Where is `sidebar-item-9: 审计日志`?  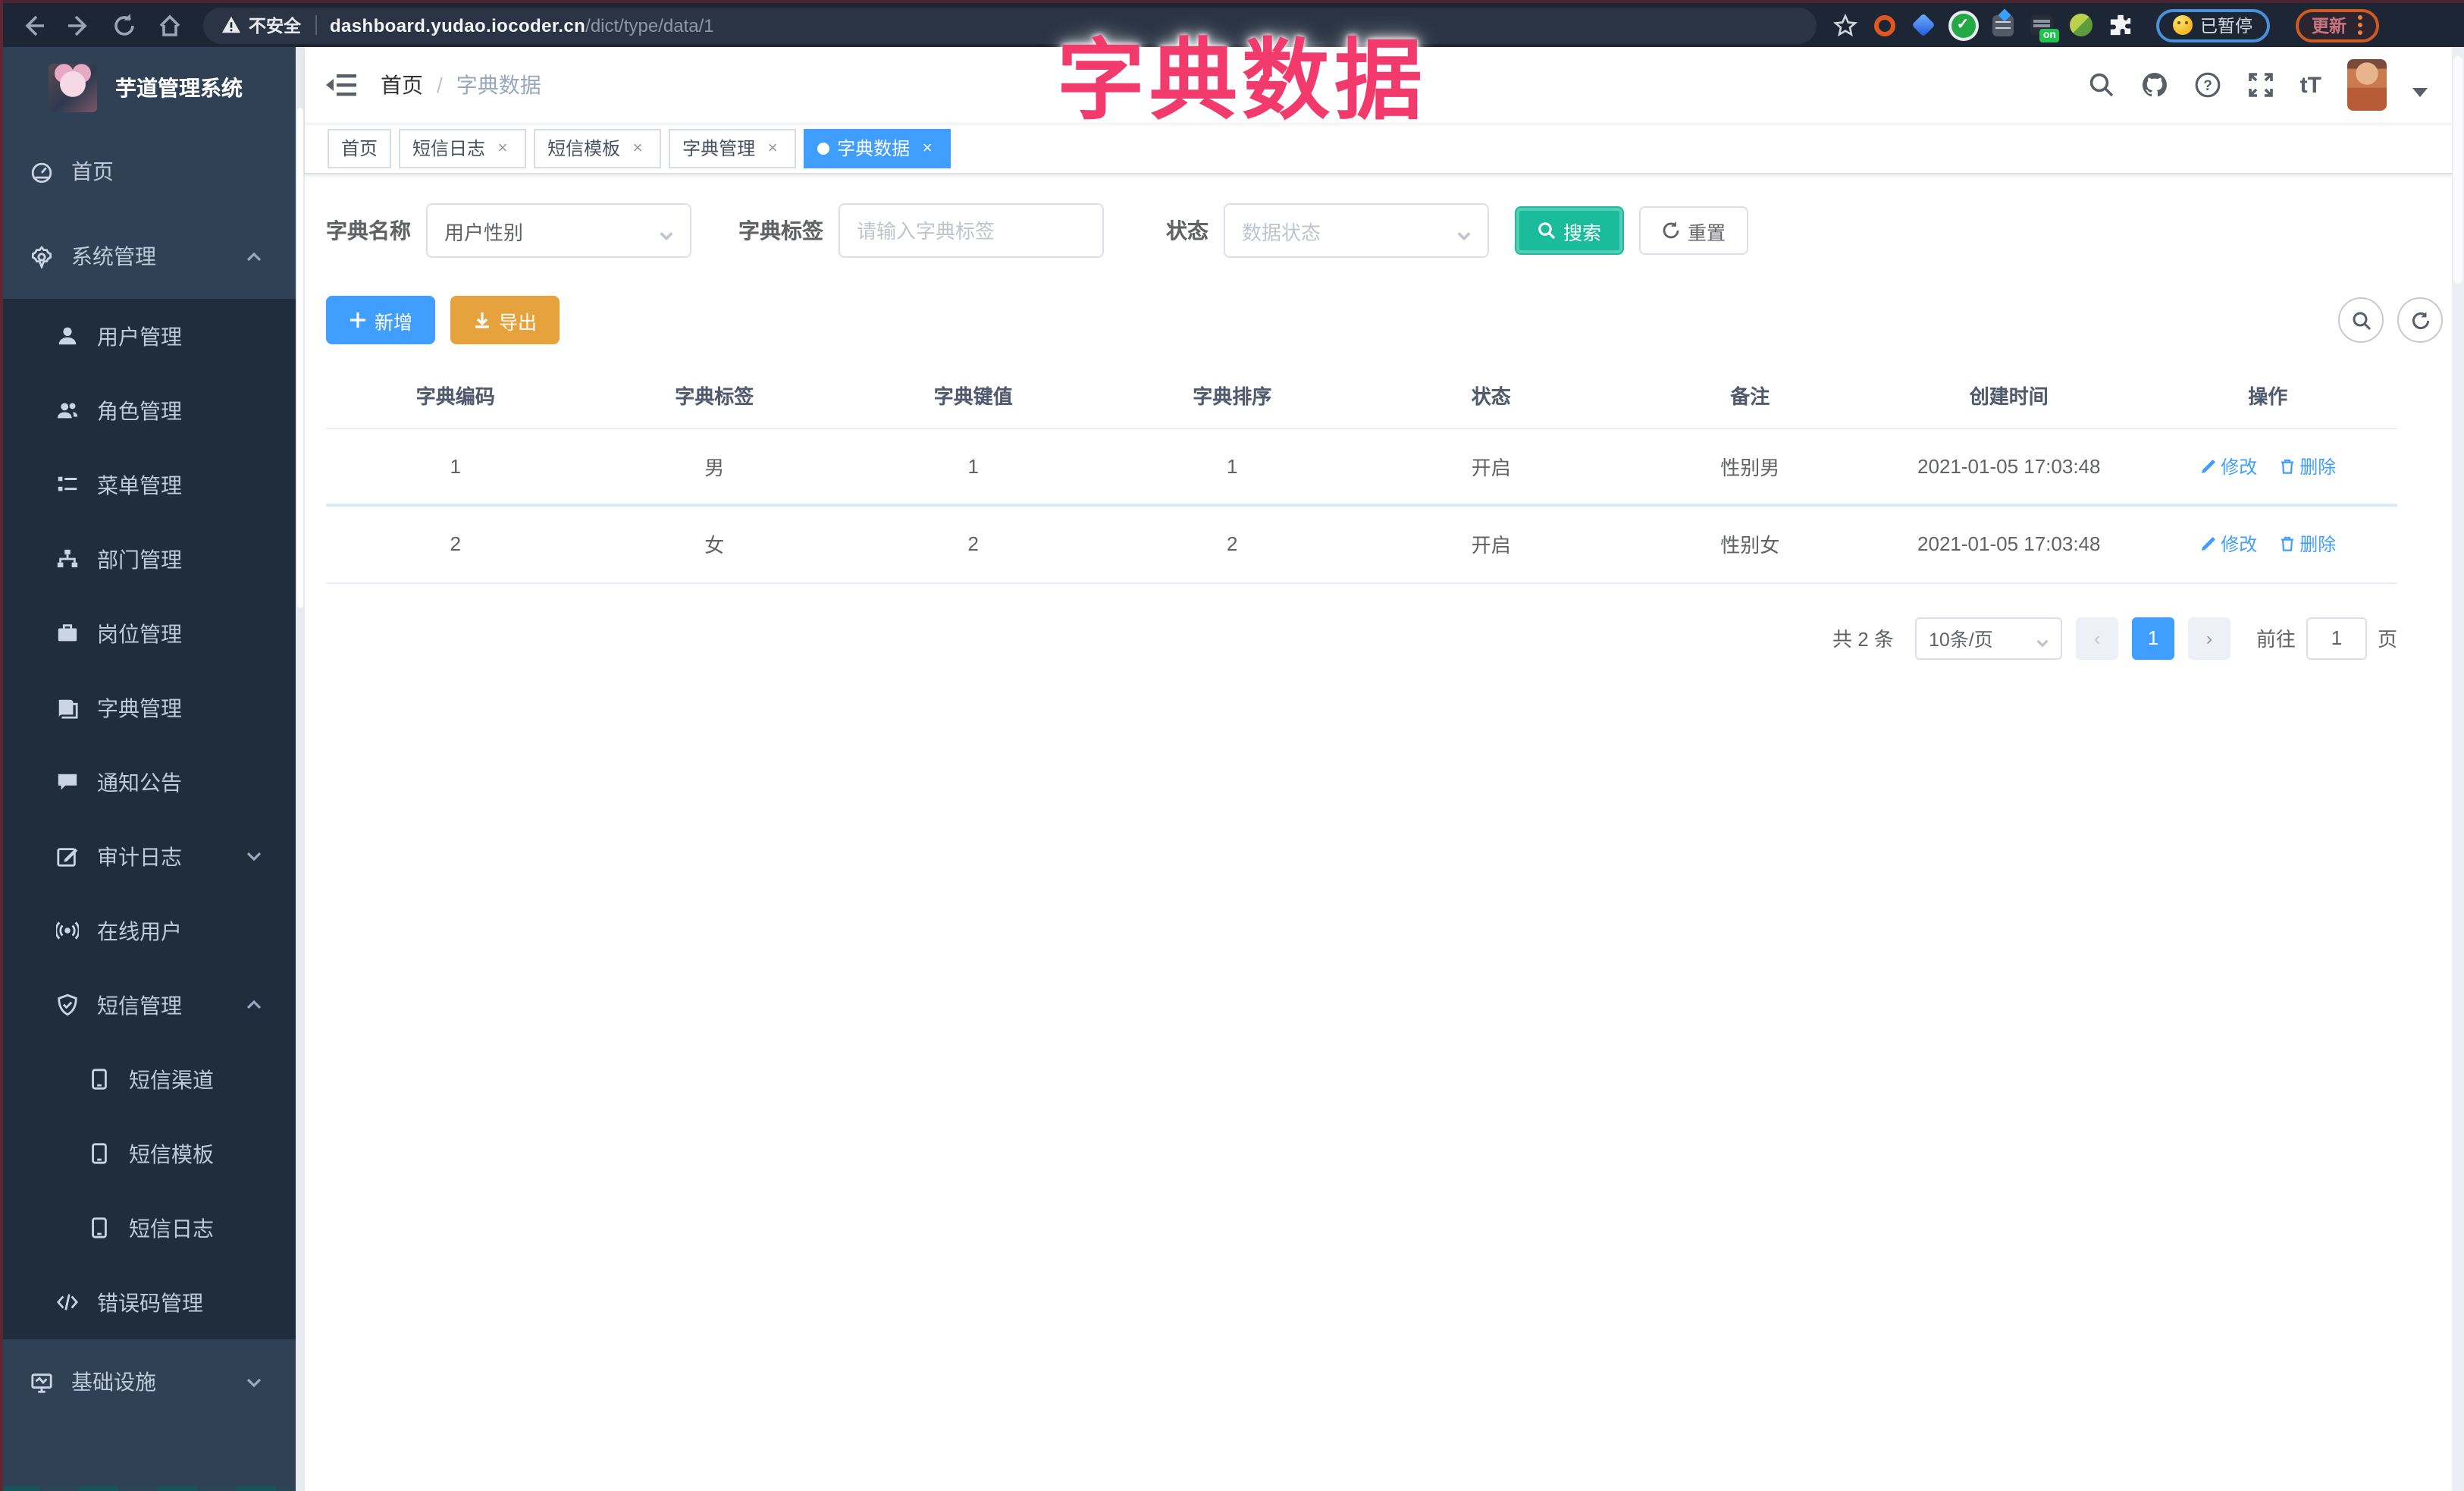 sidebar-item-9: 审计日志 is located at coordinates (148, 856).